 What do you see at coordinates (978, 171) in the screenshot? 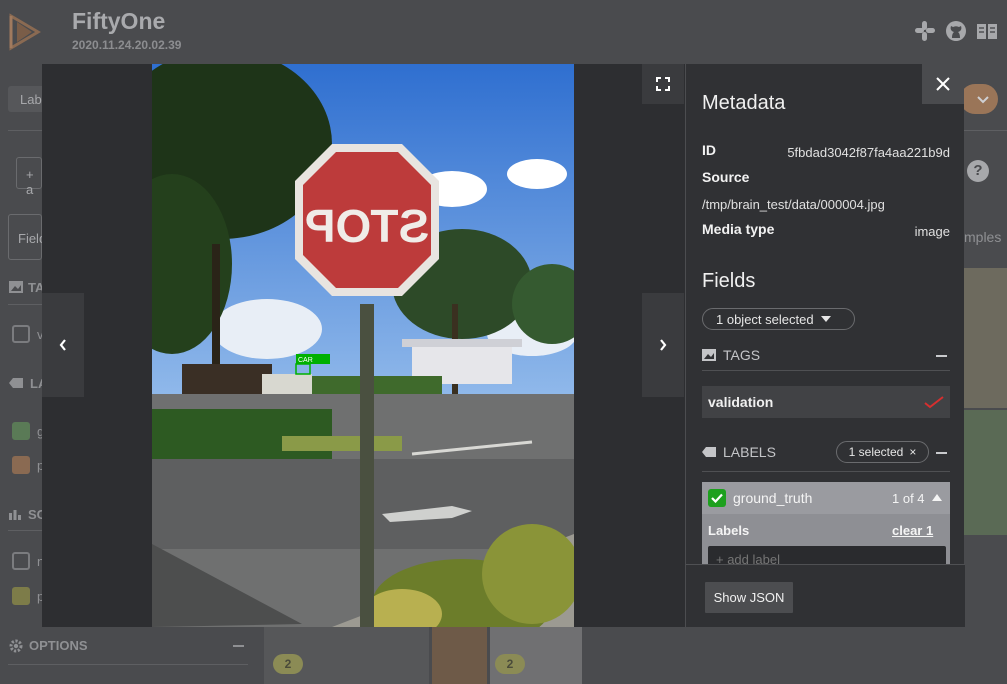
I see `help-icon: ?` at bounding box center [978, 171].